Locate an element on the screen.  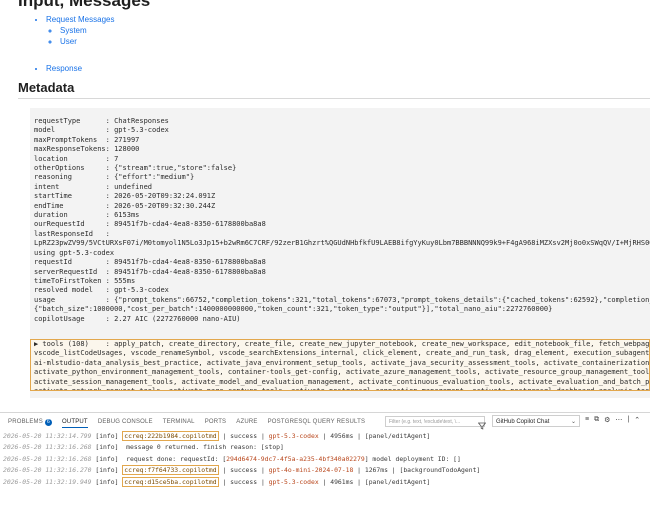
metadata-value: 6153ms is located at coordinates (127, 215).